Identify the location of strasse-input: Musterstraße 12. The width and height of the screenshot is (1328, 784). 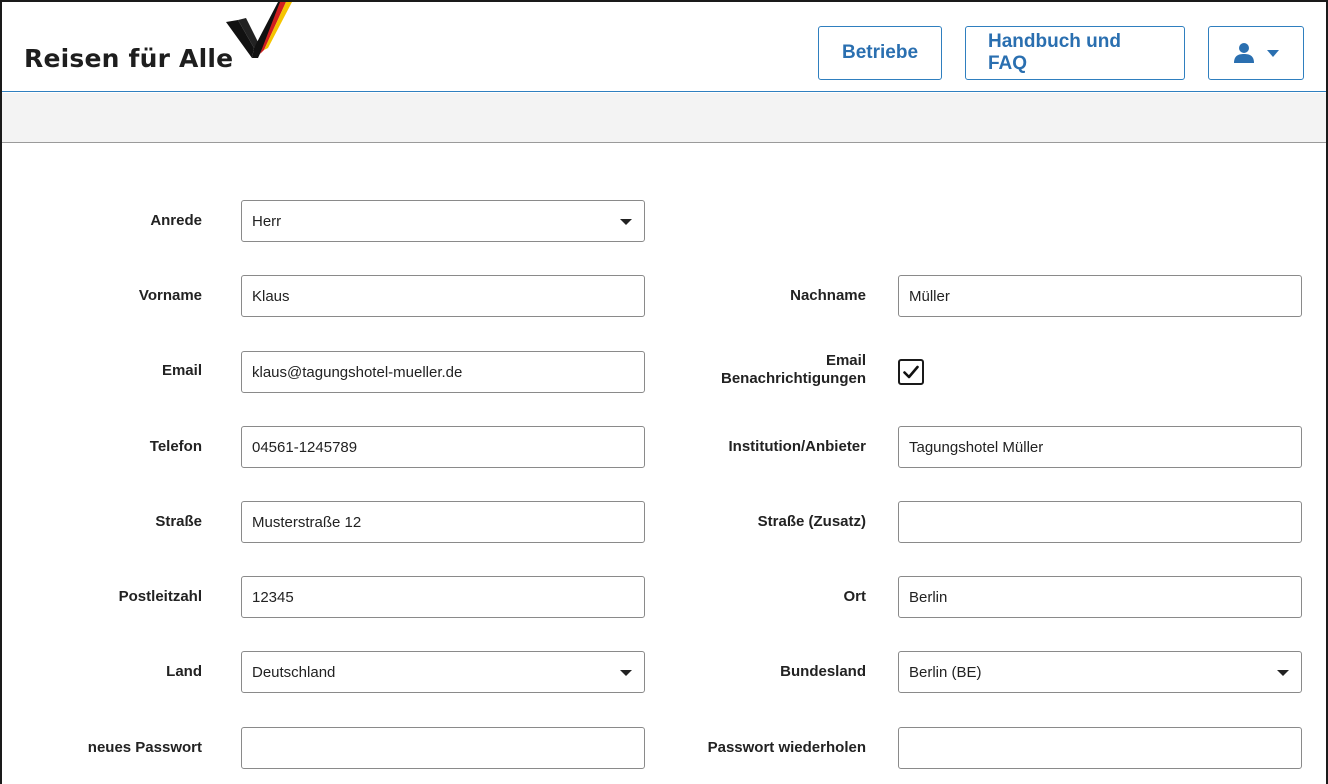
(443, 522).